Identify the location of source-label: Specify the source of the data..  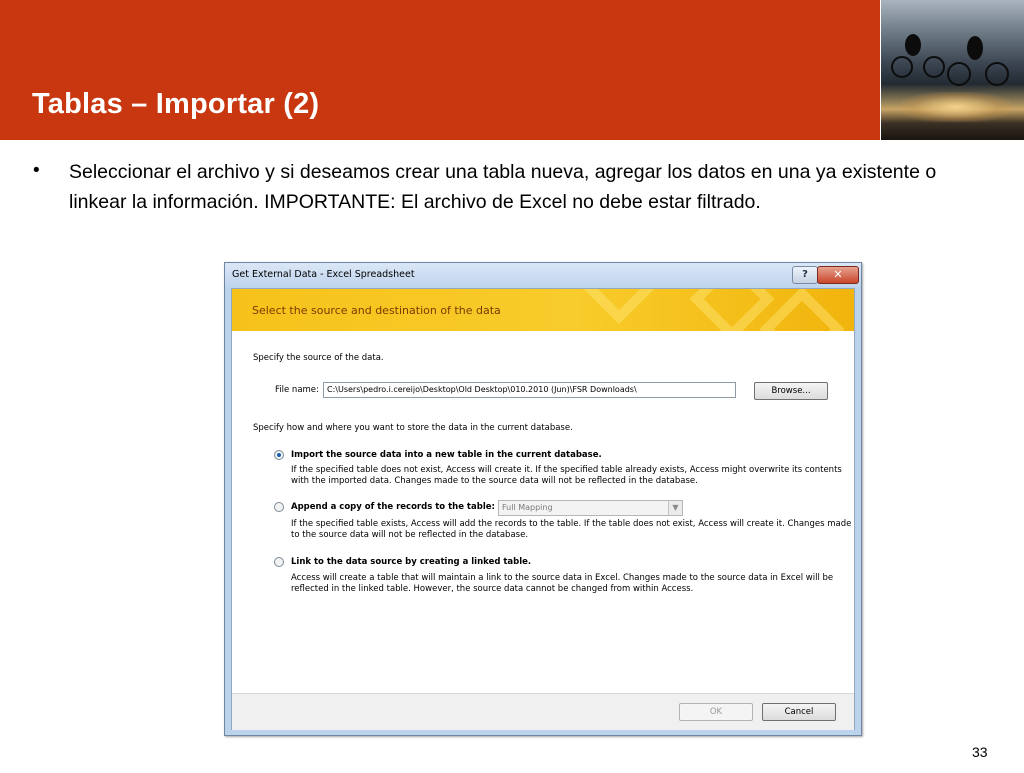
(318, 358).